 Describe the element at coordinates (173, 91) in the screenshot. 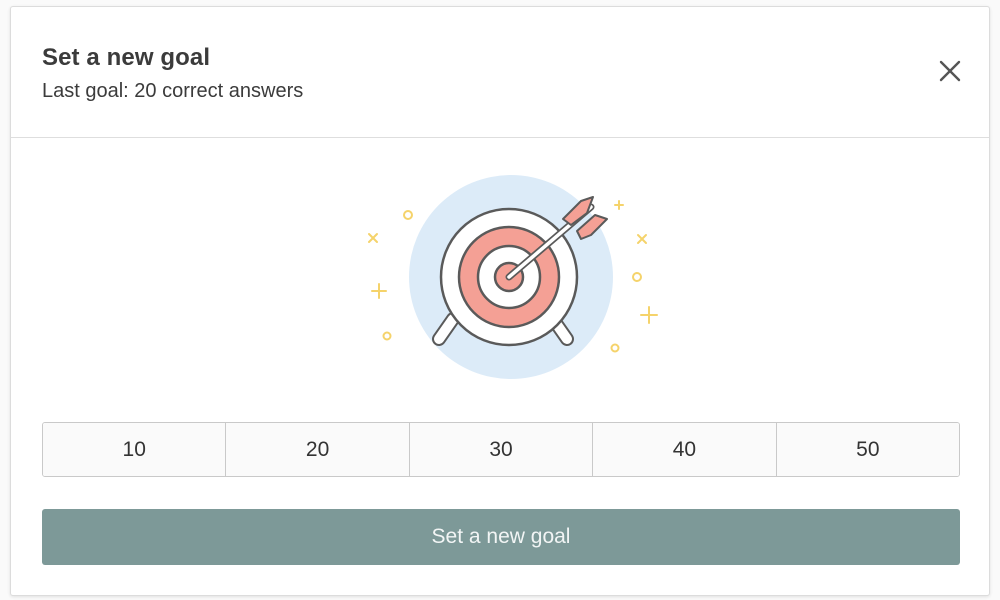

I see `last-goal-text: Last goal: 20 correct answers` at that location.